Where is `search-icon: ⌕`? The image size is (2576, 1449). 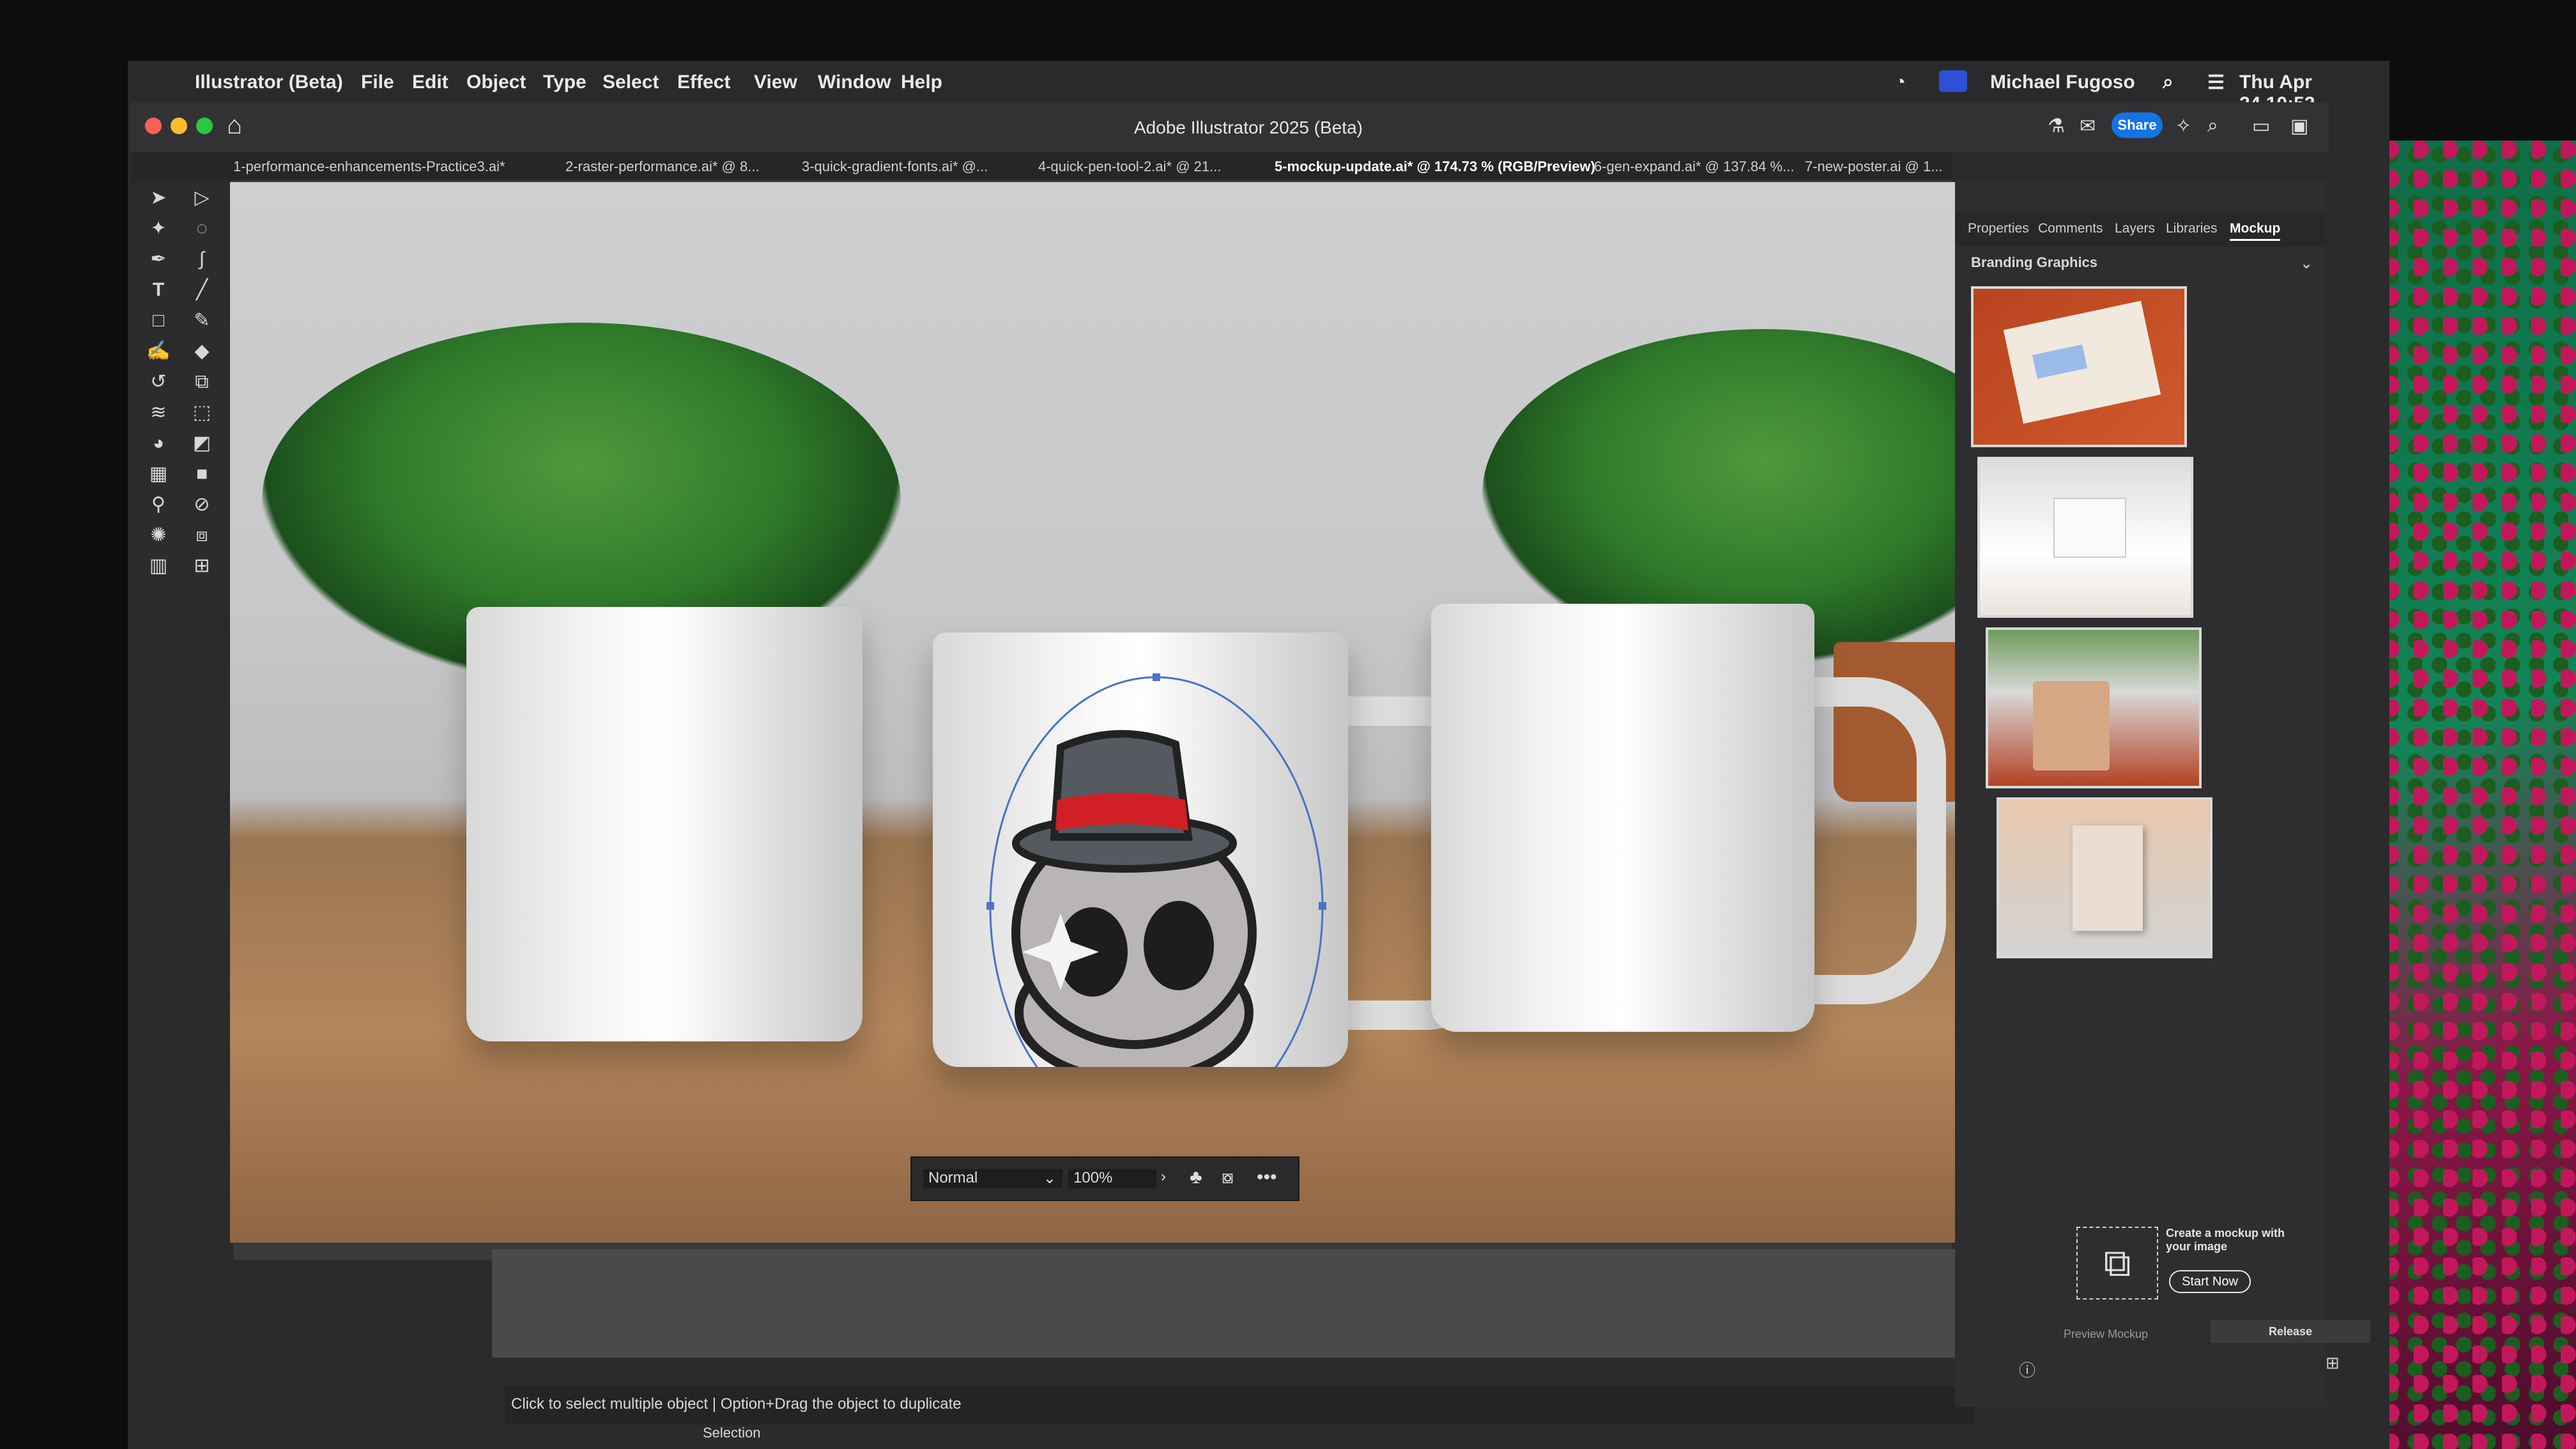 search-icon: ⌕ is located at coordinates (2168, 82).